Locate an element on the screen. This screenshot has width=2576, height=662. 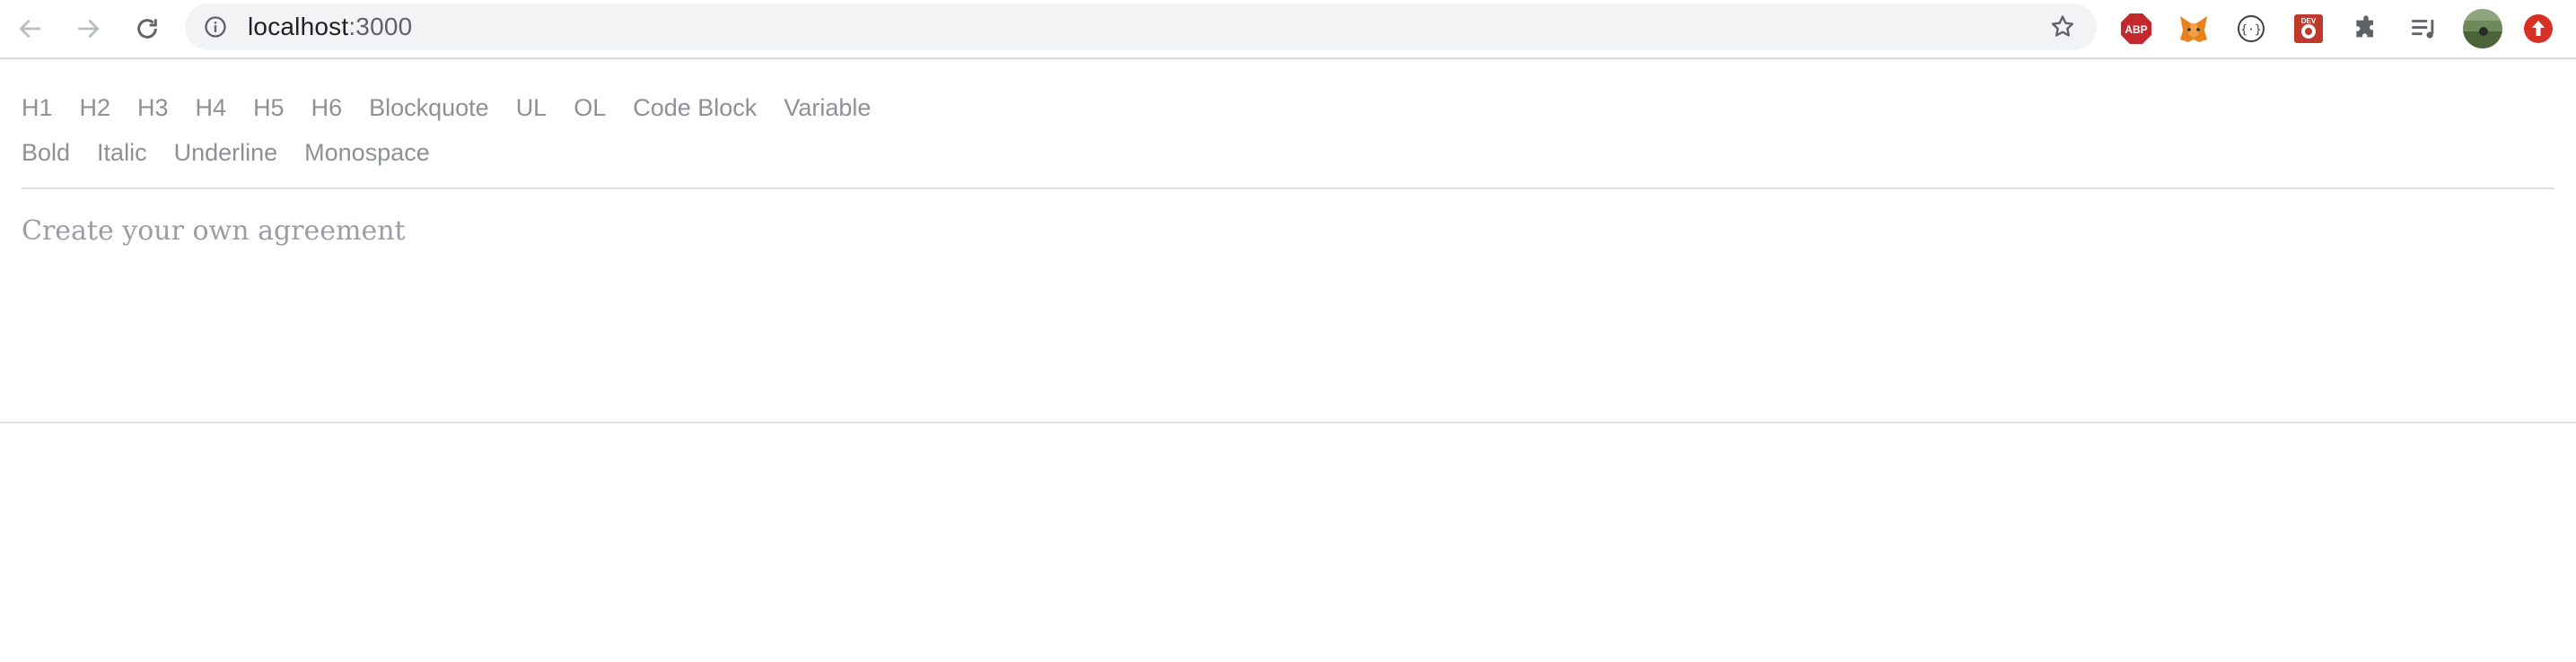
address-bar: localhost:3000 is located at coordinates (1141, 27).